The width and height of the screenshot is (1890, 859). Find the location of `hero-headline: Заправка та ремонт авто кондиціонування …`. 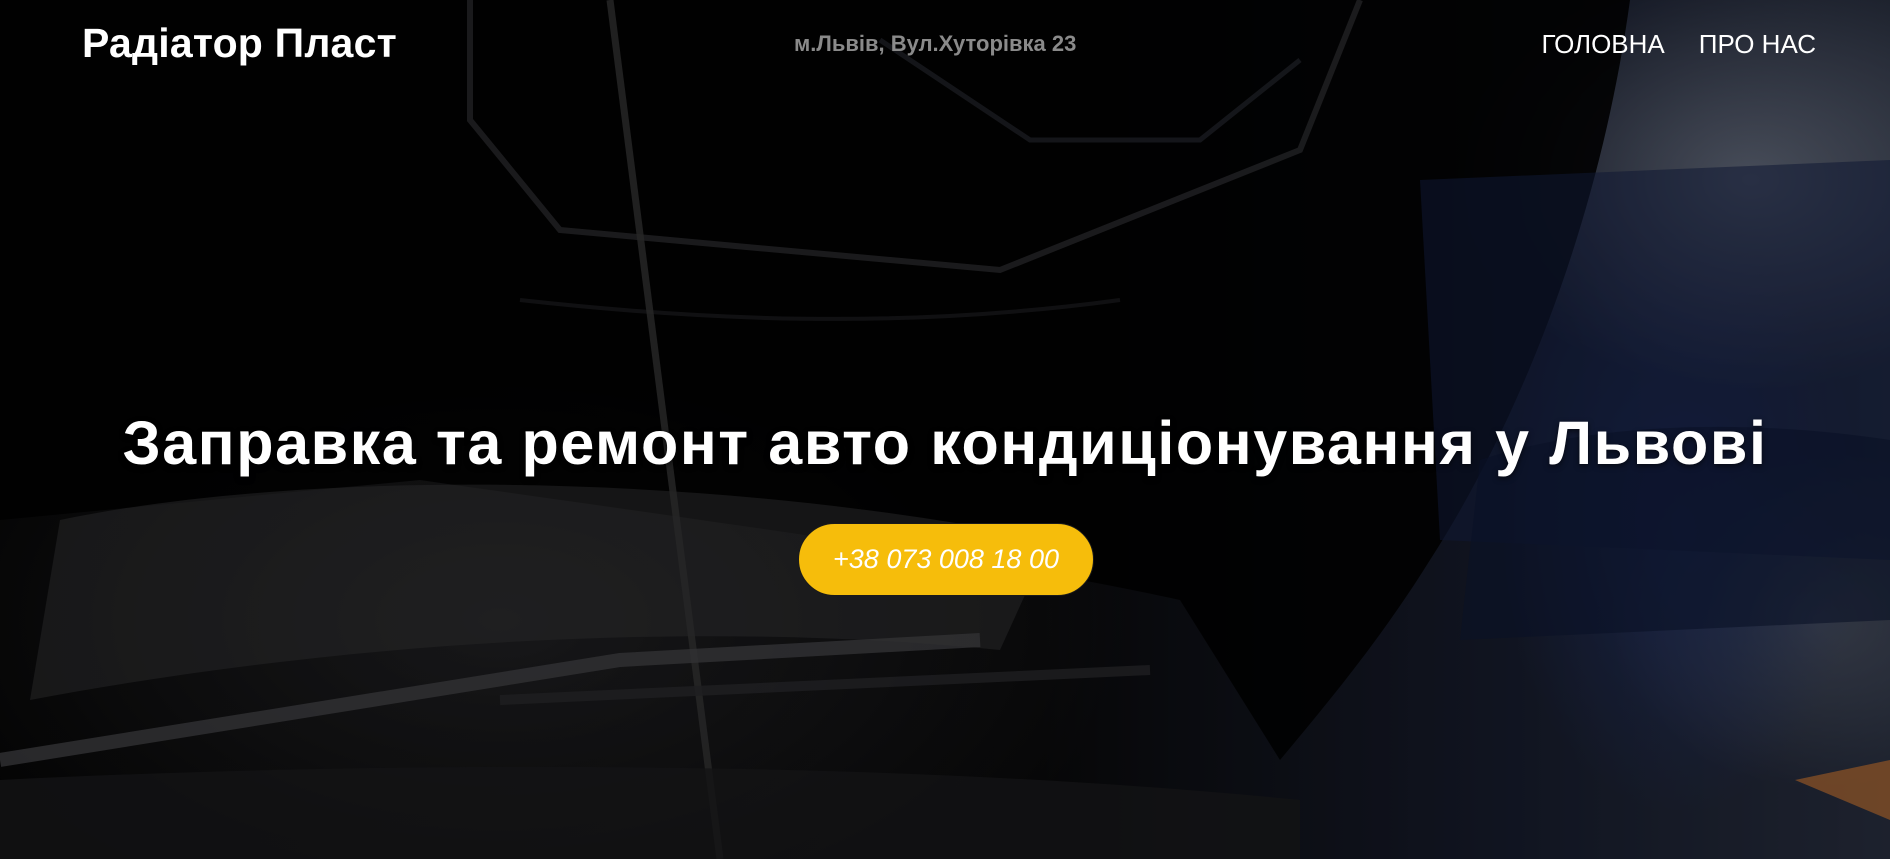

hero-headline: Заправка та ремонт авто кондиціонування … is located at coordinates (945, 443).